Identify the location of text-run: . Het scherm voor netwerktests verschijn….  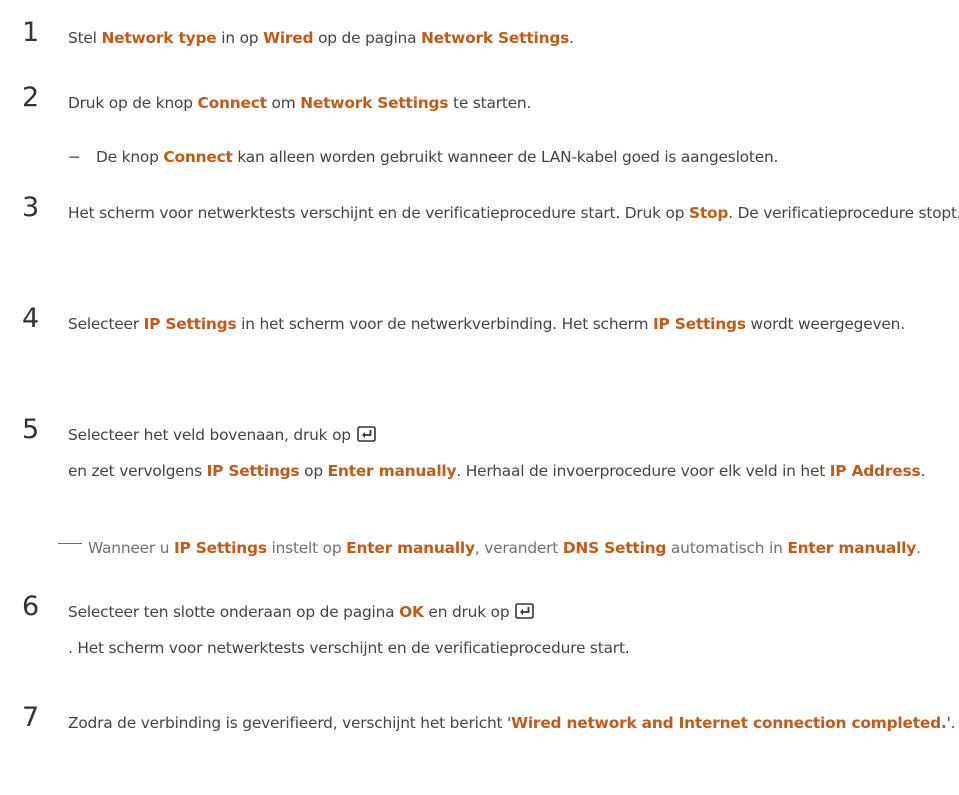
(349, 648).